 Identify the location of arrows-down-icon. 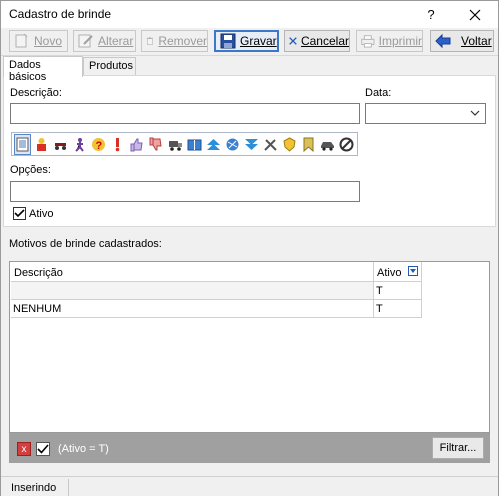
(251, 144).